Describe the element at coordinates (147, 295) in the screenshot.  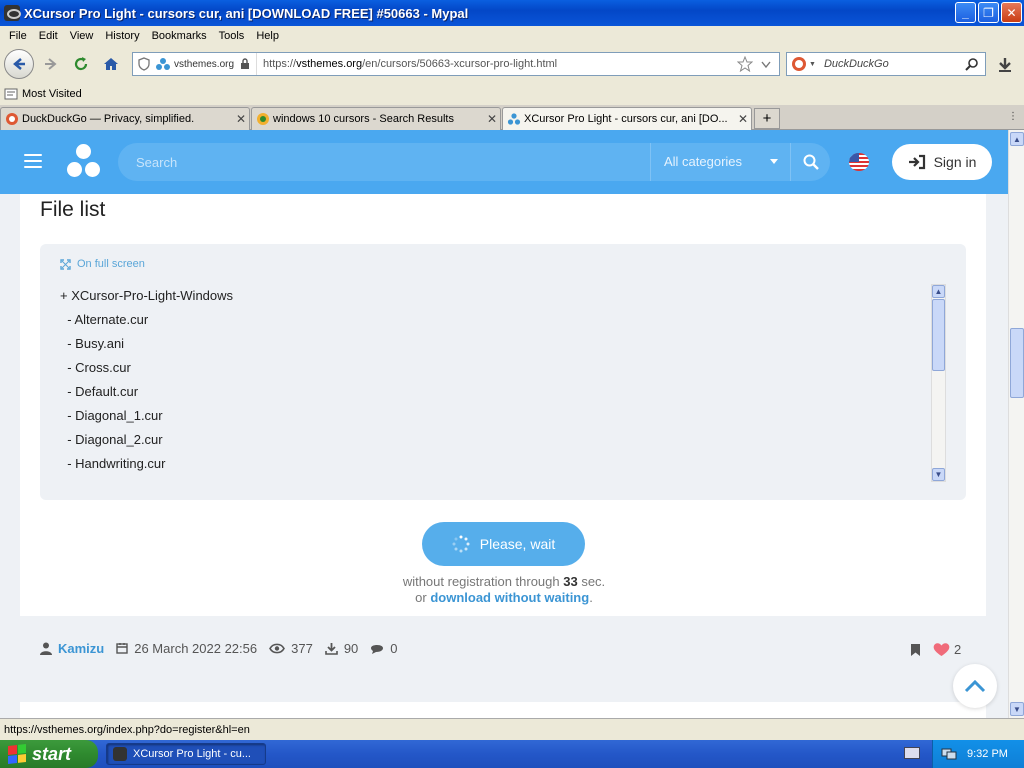
I see `file-tree-item: + XCursor-Pro-Light-Windows` at that location.